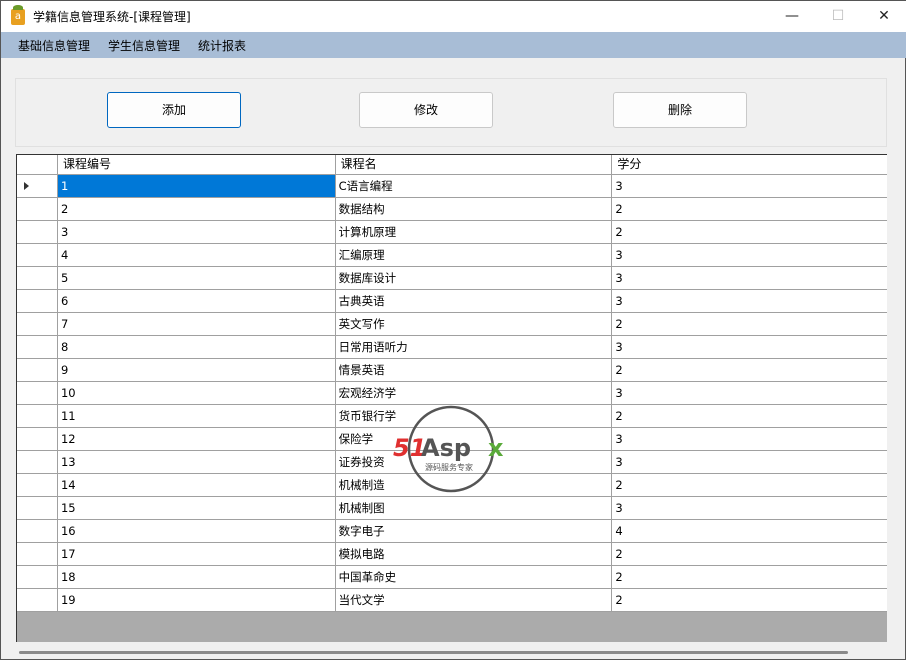 The height and width of the screenshot is (660, 906). I want to click on table-row: 18 中国革命史 2, so click(452, 577).